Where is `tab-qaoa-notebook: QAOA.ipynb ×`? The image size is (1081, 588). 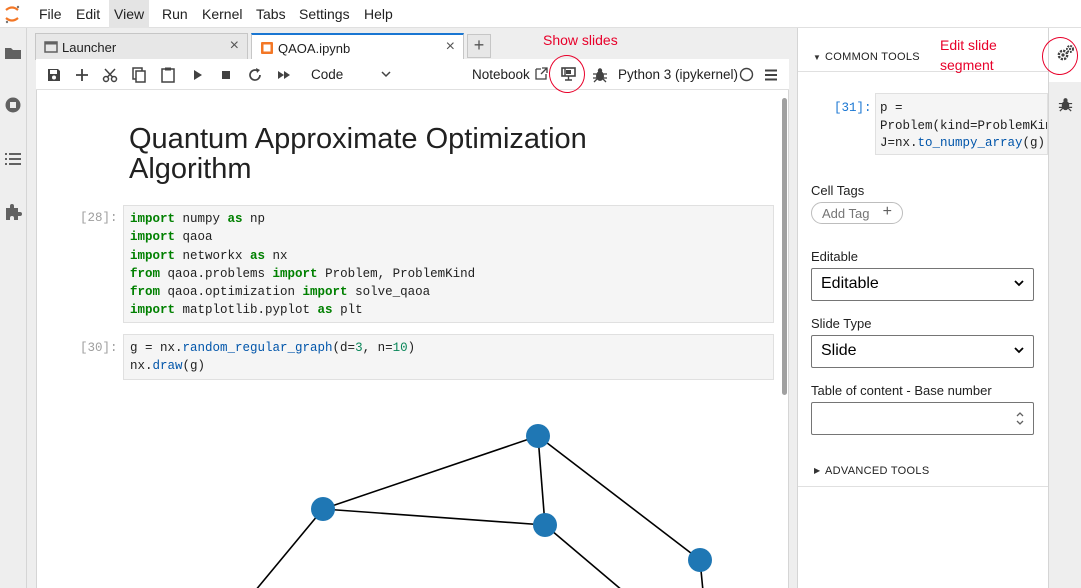 tab-qaoa-notebook: QAOA.ipynb × is located at coordinates (357, 46).